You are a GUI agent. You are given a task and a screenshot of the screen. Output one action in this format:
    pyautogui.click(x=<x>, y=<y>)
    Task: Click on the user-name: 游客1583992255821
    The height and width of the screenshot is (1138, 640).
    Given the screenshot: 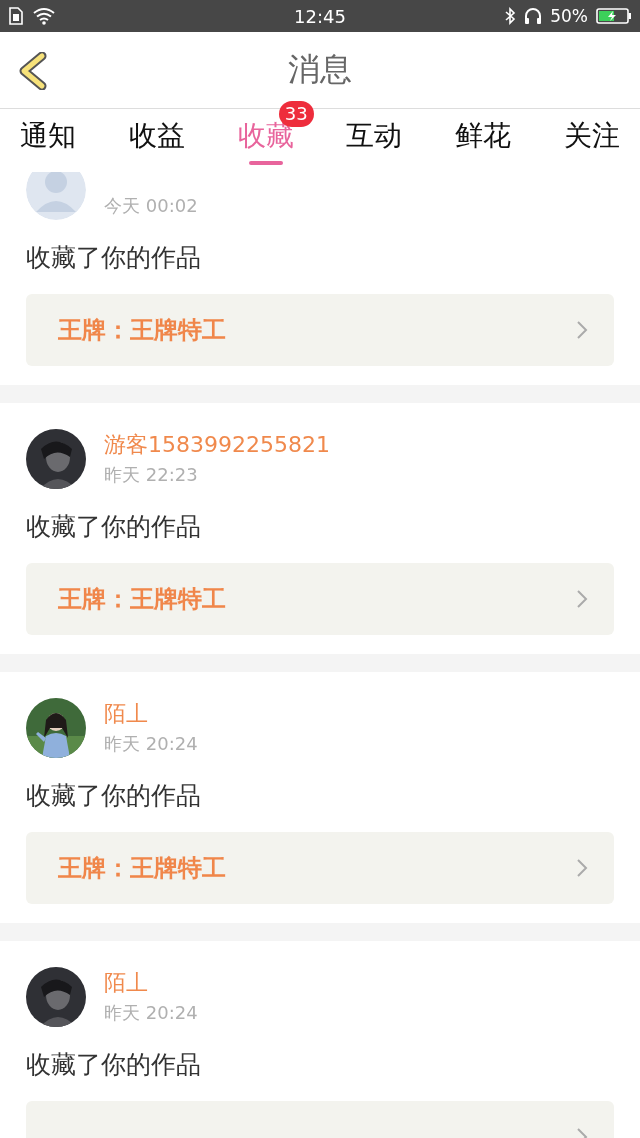 What is the action you would take?
    pyautogui.click(x=217, y=445)
    